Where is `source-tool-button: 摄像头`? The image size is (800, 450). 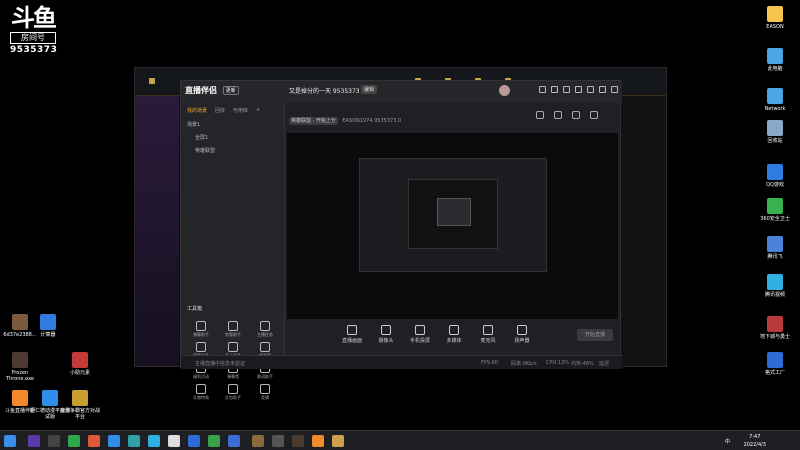
source-tool-button: 摄像头 is located at coordinates (386, 334).